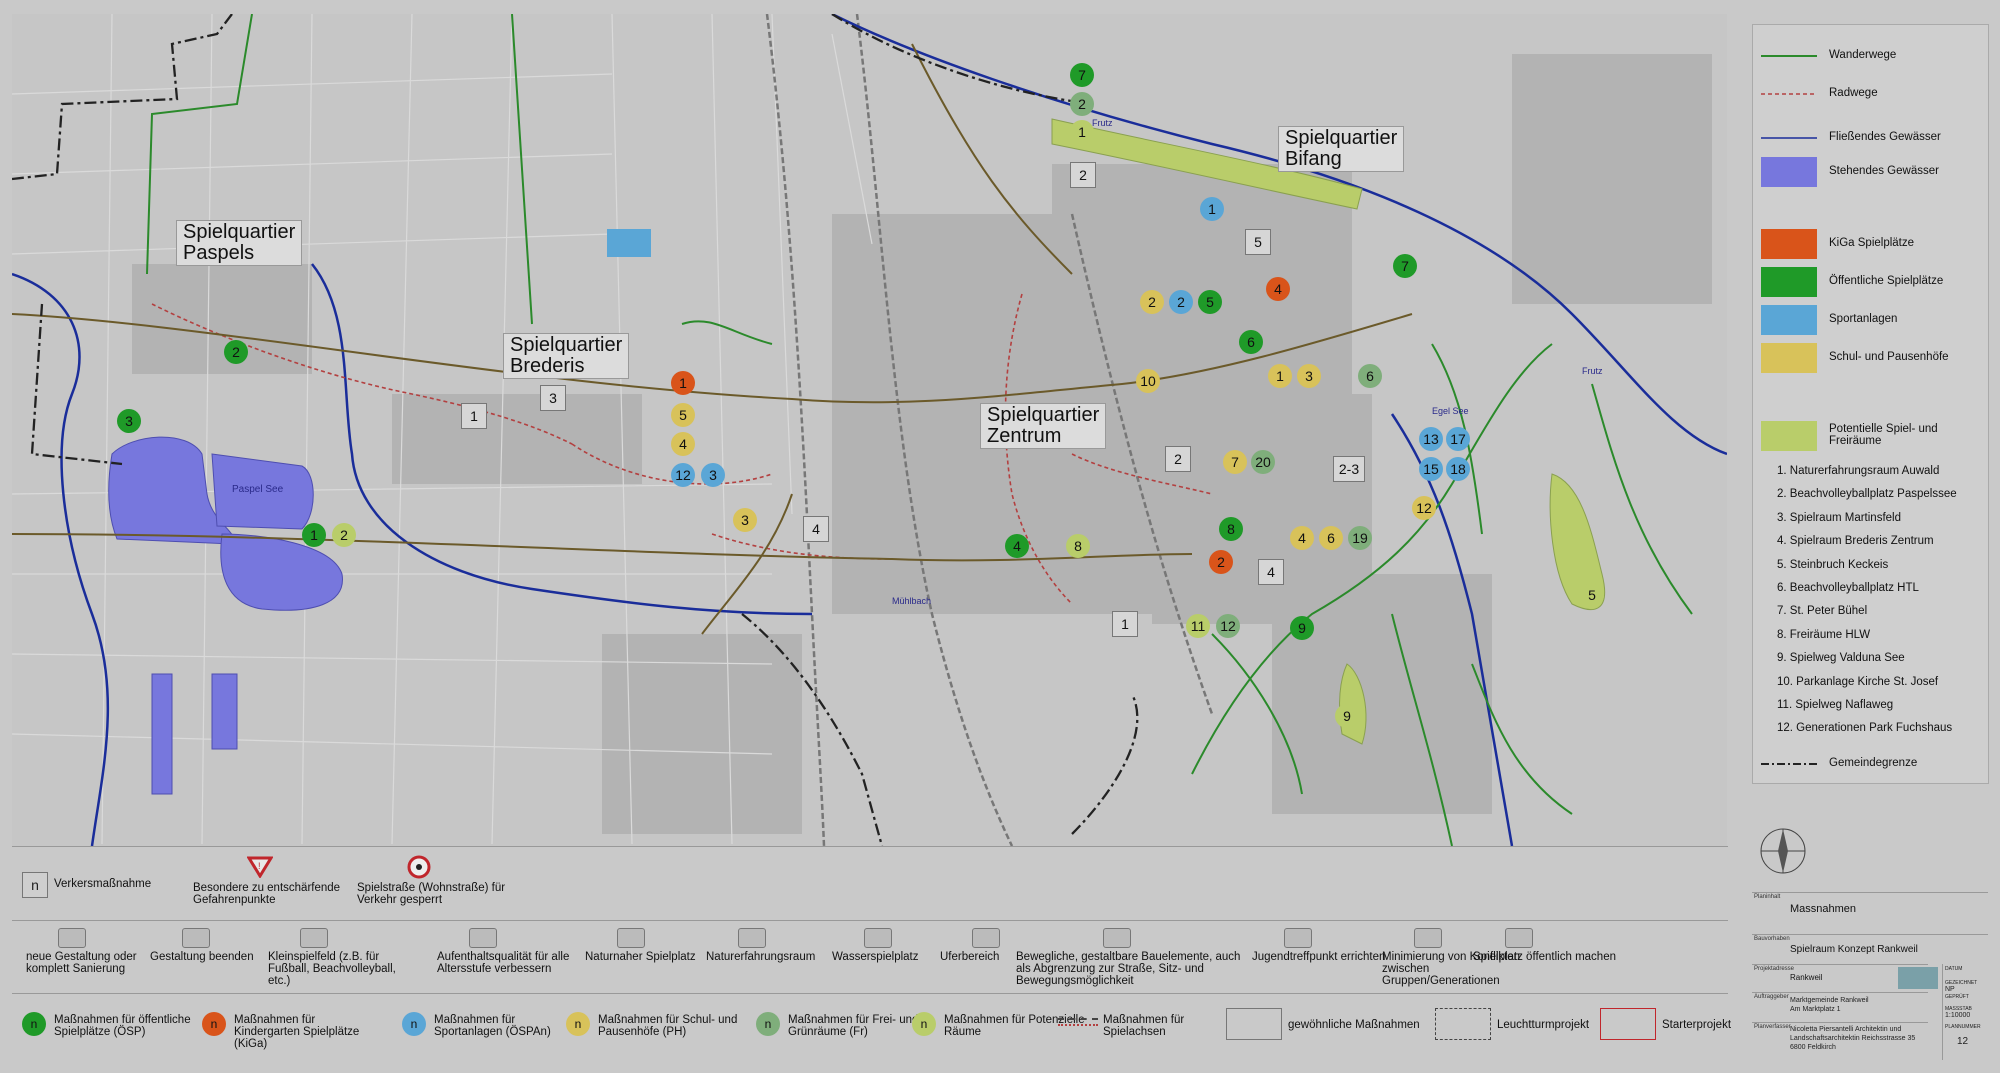 This screenshot has width=2000, height=1073. What do you see at coordinates (870, 993) in the screenshot?
I see `divider` at bounding box center [870, 993].